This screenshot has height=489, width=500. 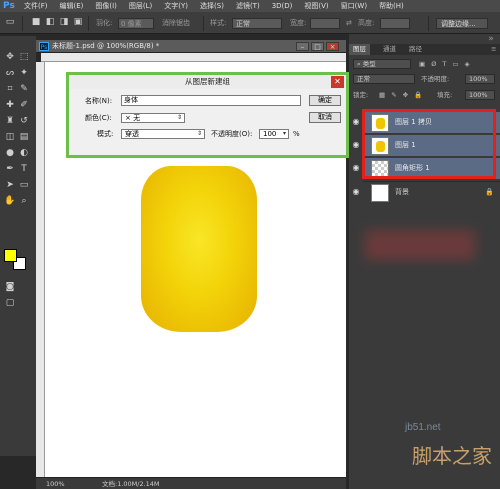 What do you see at coordinates (384, 79) in the screenshot?
I see `blend-mode-select: 正常` at bounding box center [384, 79].